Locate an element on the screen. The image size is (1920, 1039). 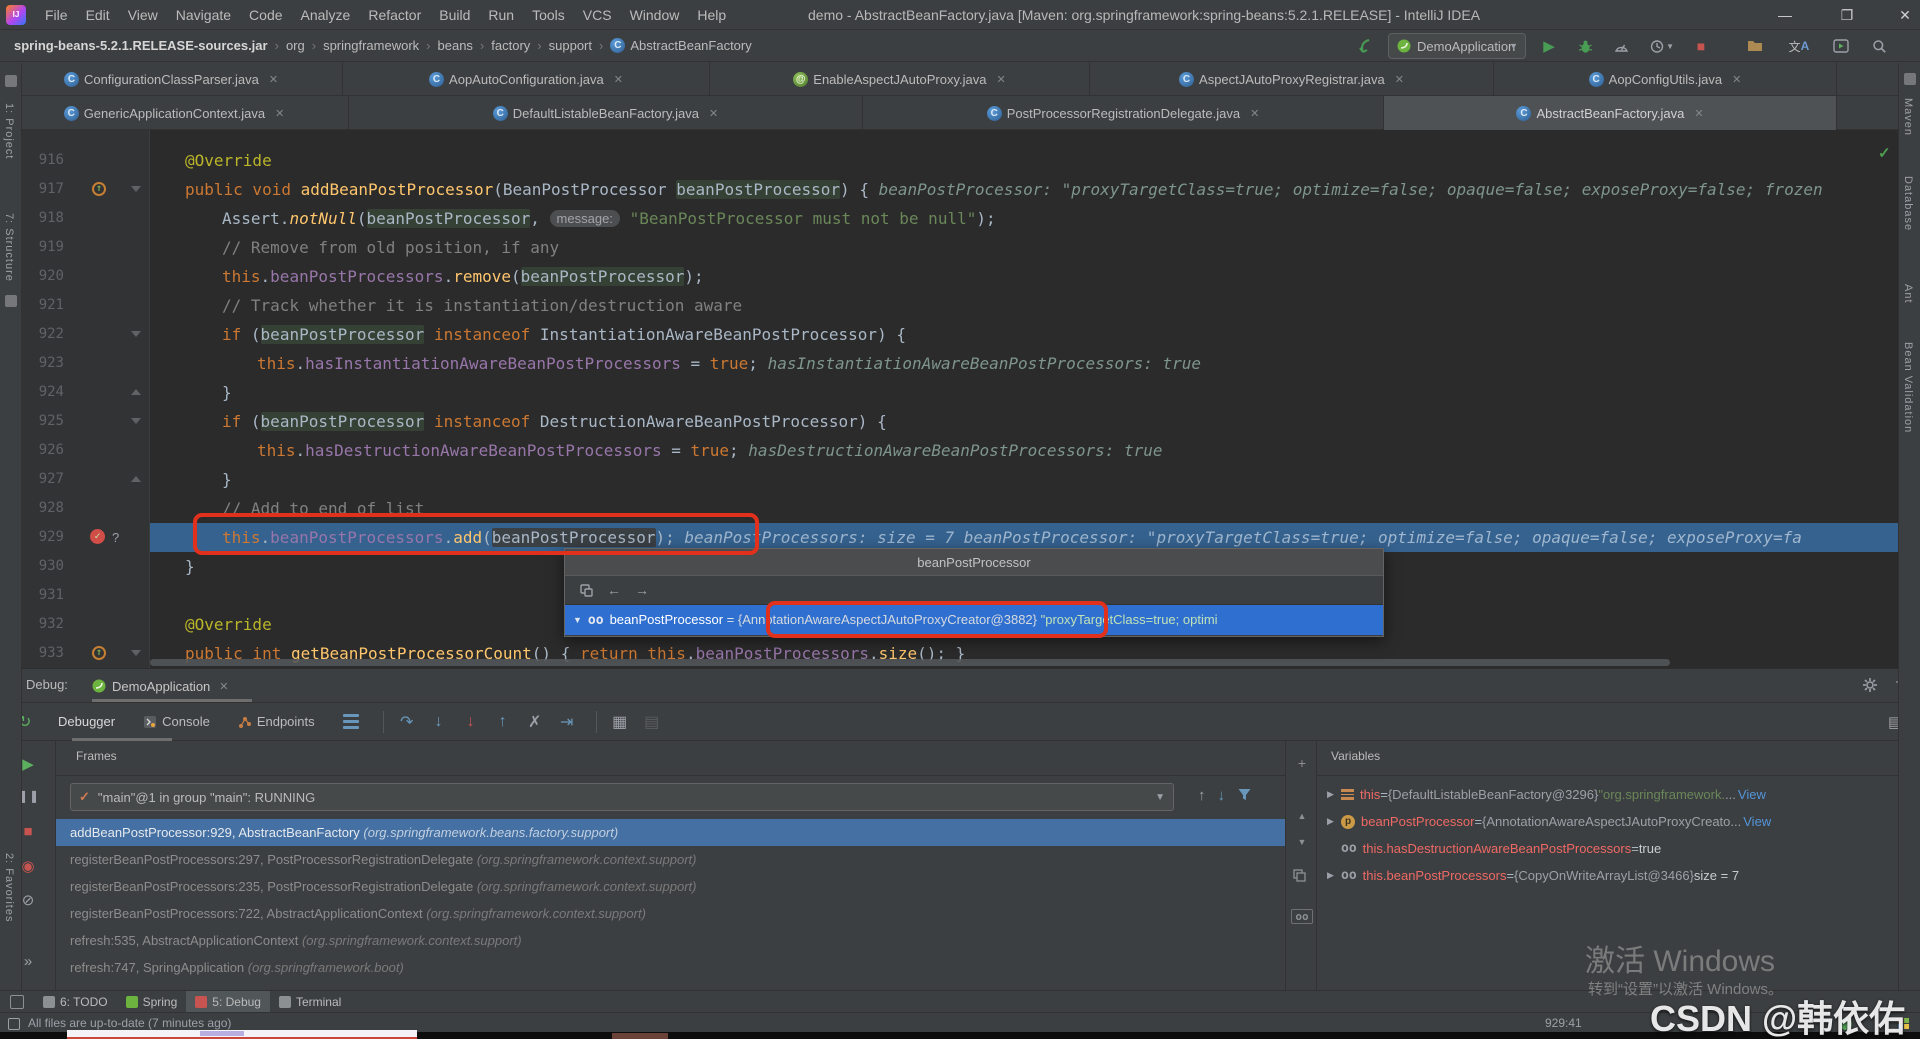
editor-tab: C PostProcessorRegistrationDelegate.java ✕ is located at coordinates (1123, 113).